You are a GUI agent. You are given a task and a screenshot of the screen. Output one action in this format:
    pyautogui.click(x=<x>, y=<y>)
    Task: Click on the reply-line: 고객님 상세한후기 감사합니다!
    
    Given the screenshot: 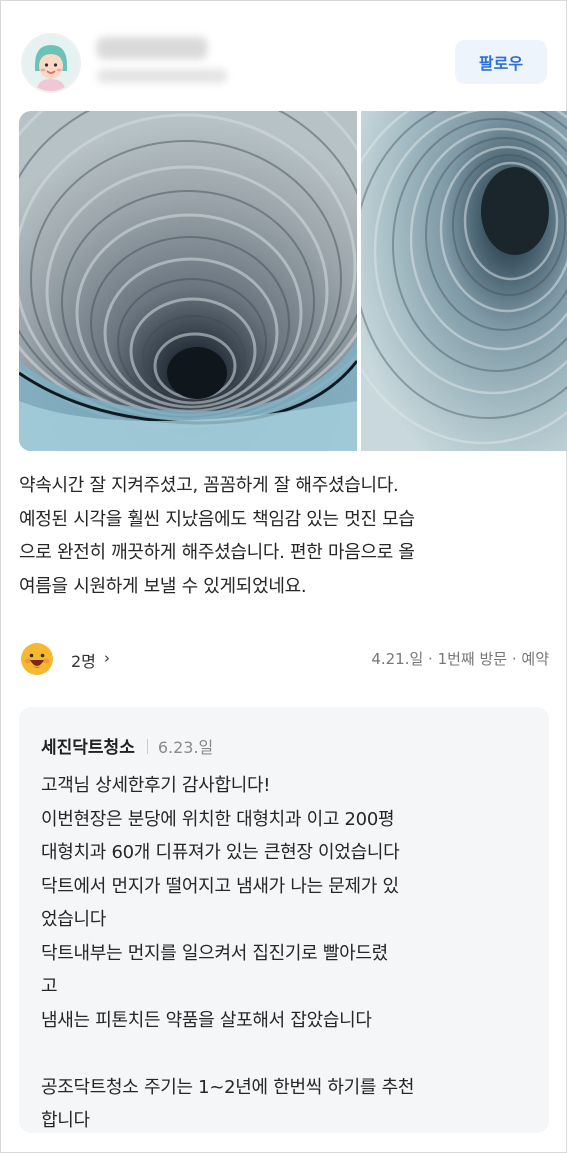 What is the action you would take?
    pyautogui.click(x=156, y=785)
    